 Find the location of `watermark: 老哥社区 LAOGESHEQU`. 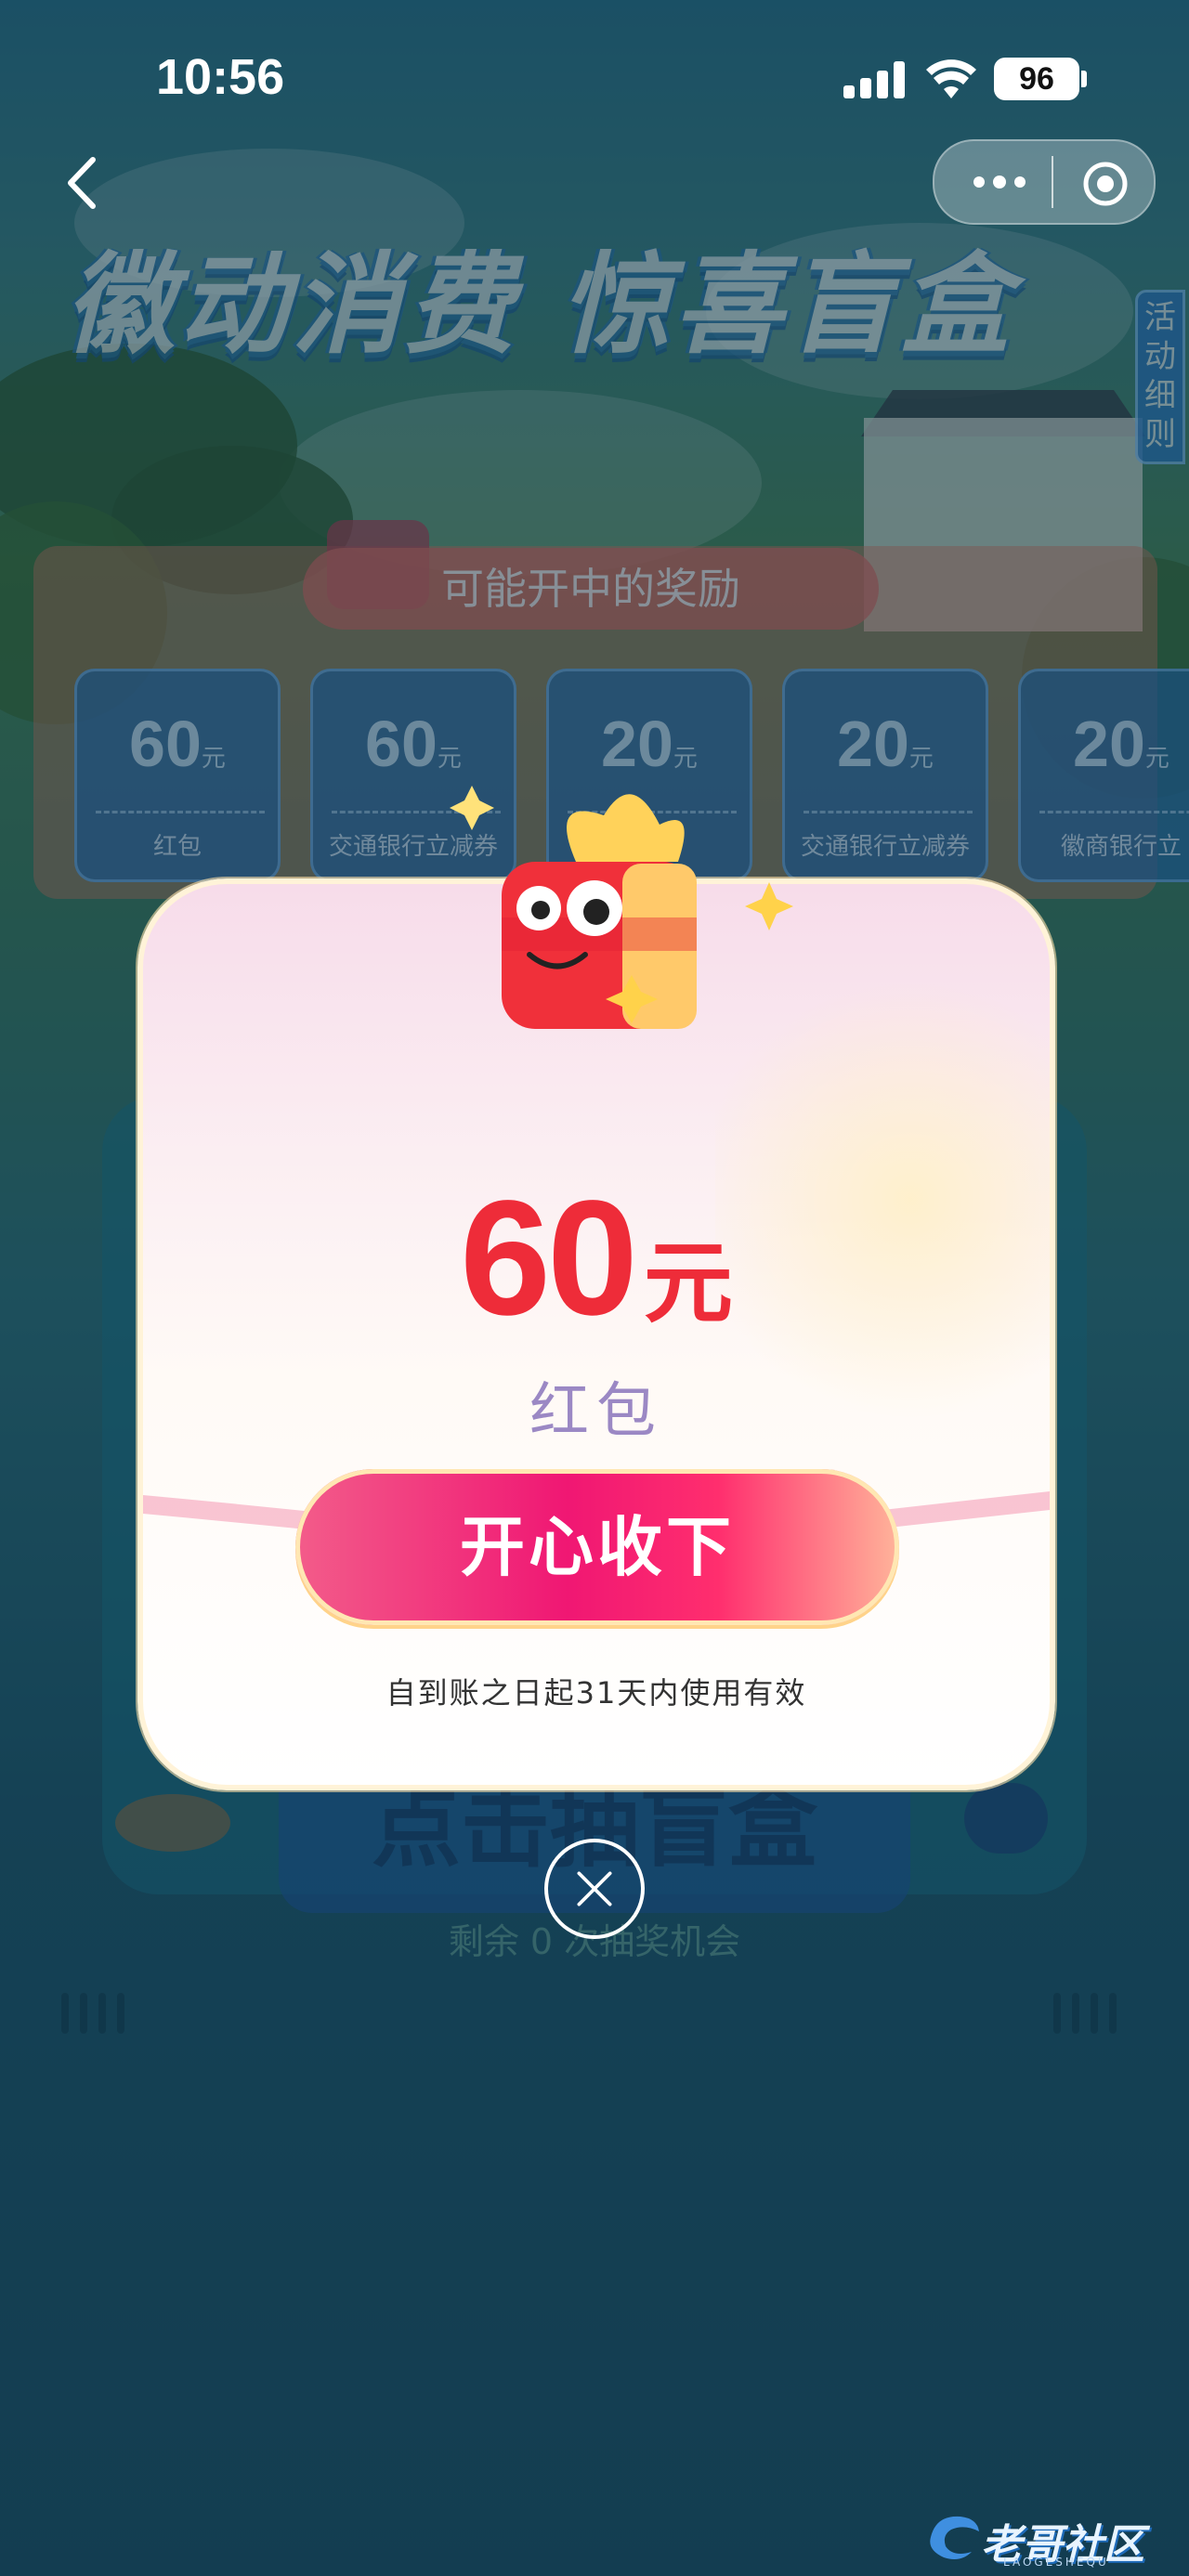

watermark: 老哥社区 LAOGESHEQU is located at coordinates (1048, 2538).